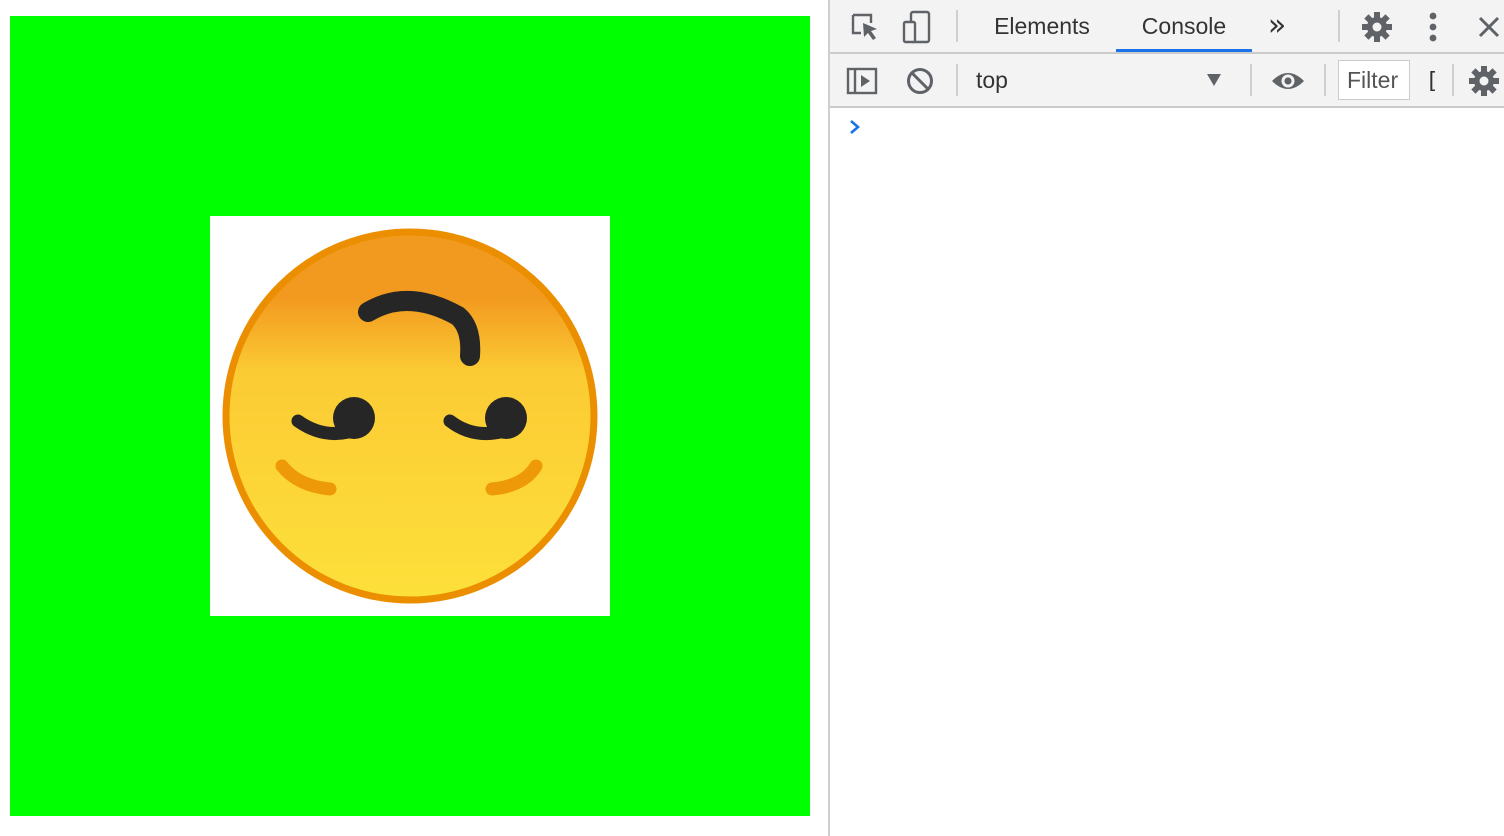 The width and height of the screenshot is (1504, 836). I want to click on triangle-down-icon, so click(1214, 80).